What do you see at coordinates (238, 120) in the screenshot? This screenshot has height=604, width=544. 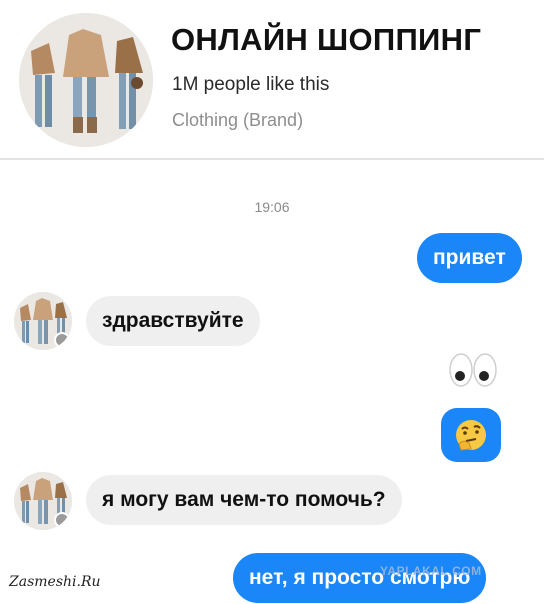 I see `page-category: Clothing (Brand)` at bounding box center [238, 120].